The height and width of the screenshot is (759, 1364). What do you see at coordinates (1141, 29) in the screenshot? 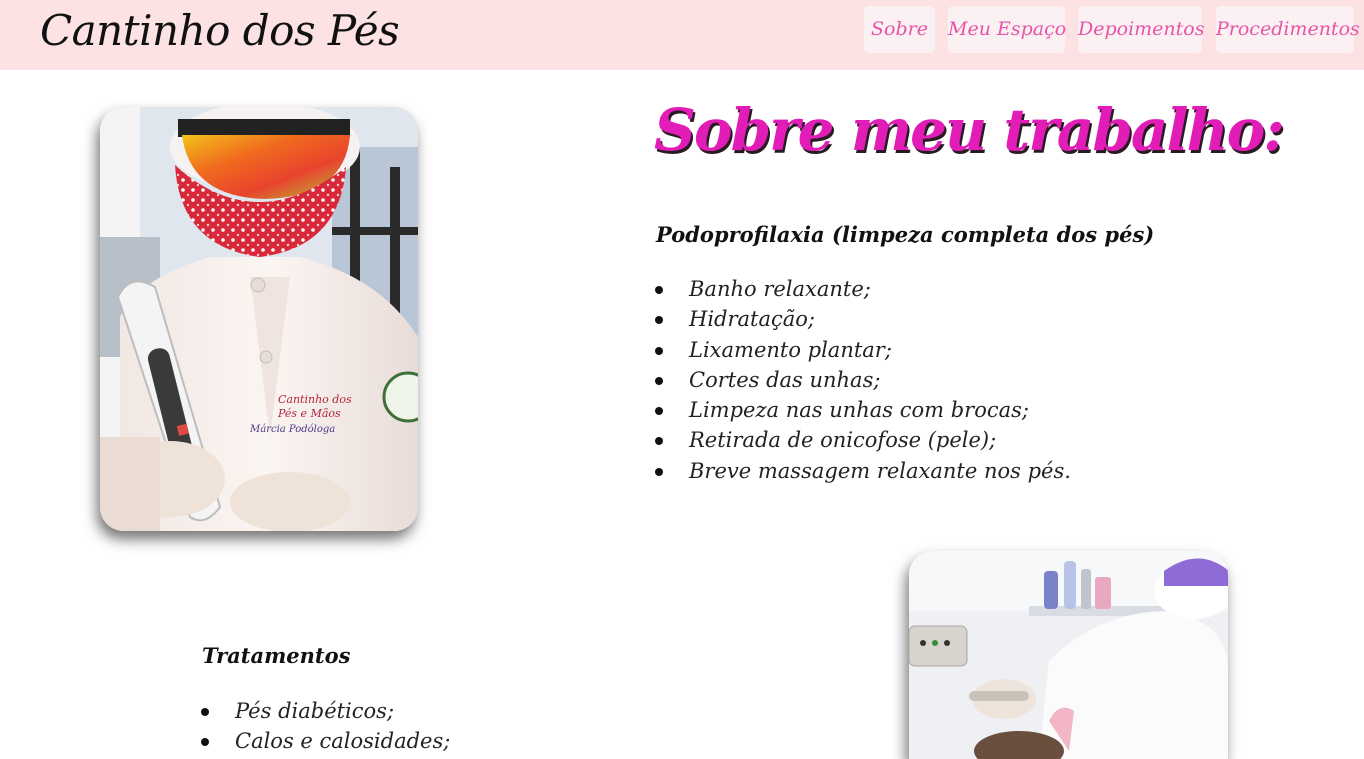
I see `nav-depoimentos: Depoimentos` at bounding box center [1141, 29].